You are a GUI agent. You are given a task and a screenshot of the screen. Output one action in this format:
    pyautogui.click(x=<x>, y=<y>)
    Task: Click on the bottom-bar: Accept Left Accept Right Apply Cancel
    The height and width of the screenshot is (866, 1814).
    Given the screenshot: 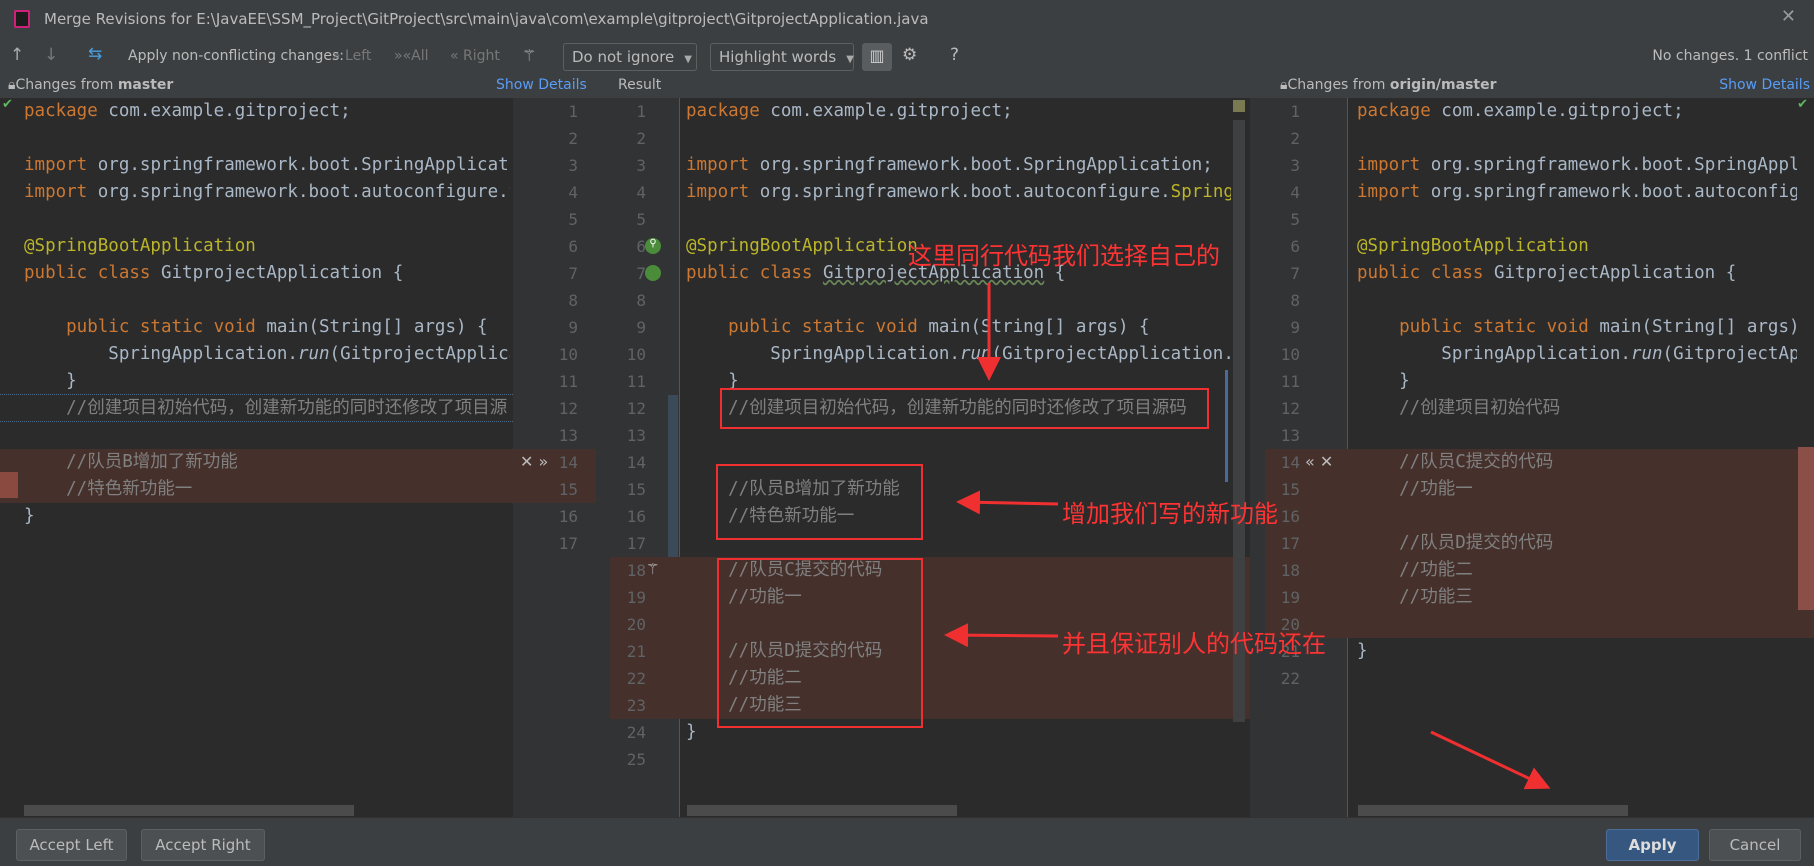 What is the action you would take?
    pyautogui.click(x=907, y=841)
    